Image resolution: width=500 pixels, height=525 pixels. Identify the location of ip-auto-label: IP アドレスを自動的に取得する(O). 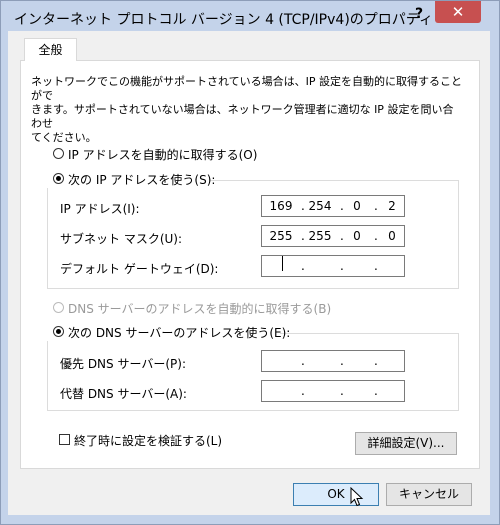
(162, 154).